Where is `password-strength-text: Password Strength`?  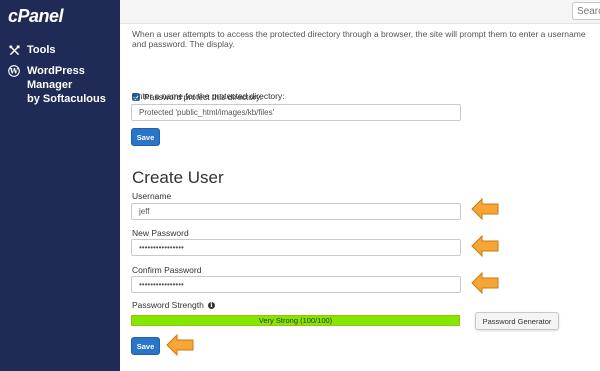 password-strength-text: Password Strength is located at coordinates (168, 305).